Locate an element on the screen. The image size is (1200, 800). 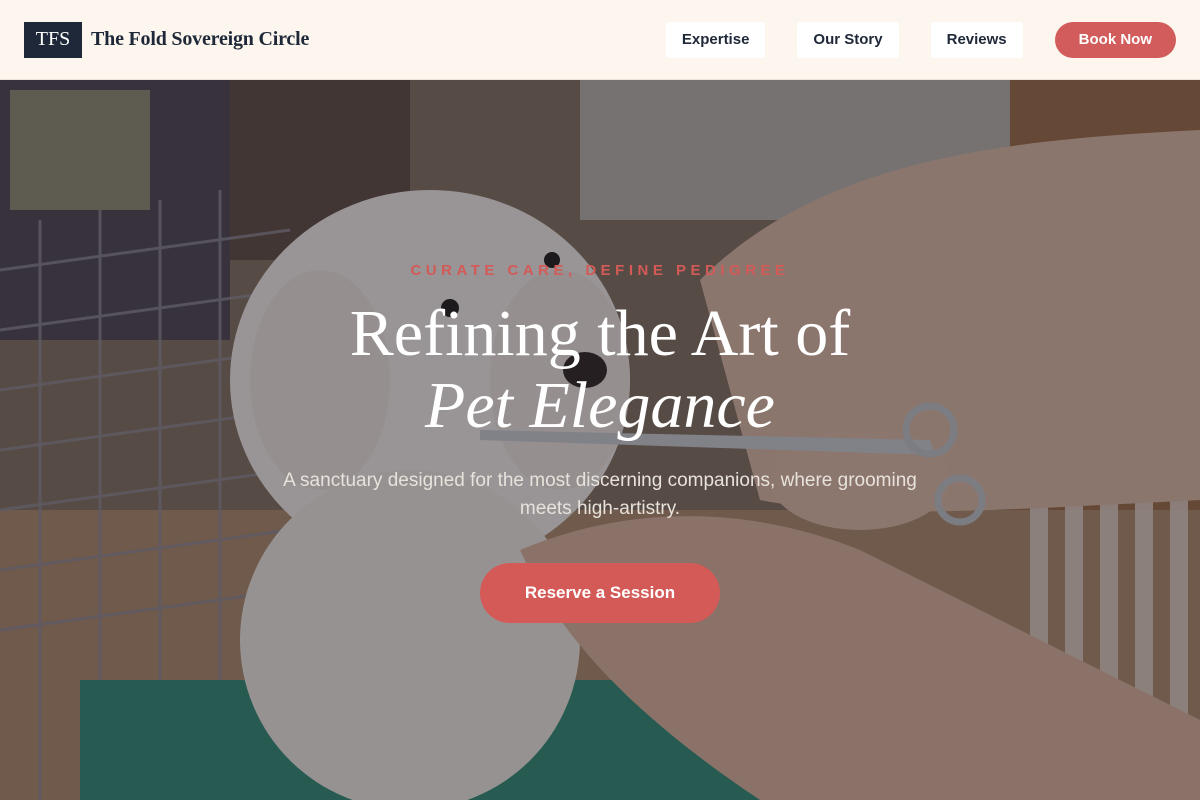
main-nav: Expertise Our Story Reviews is located at coordinates (844, 39).